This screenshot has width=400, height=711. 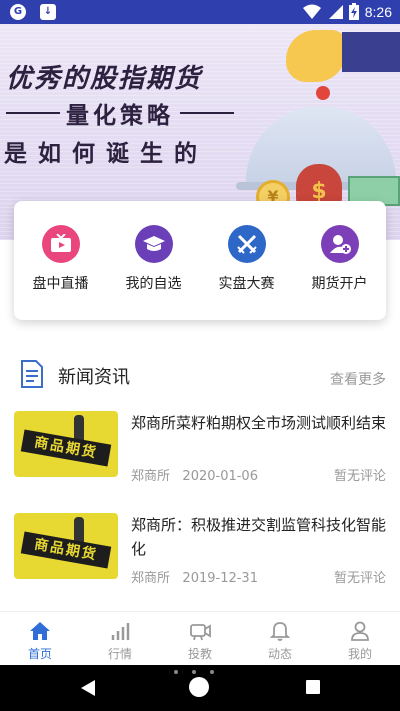 What do you see at coordinates (200, 632) in the screenshot?
I see `video-camera-icon` at bounding box center [200, 632].